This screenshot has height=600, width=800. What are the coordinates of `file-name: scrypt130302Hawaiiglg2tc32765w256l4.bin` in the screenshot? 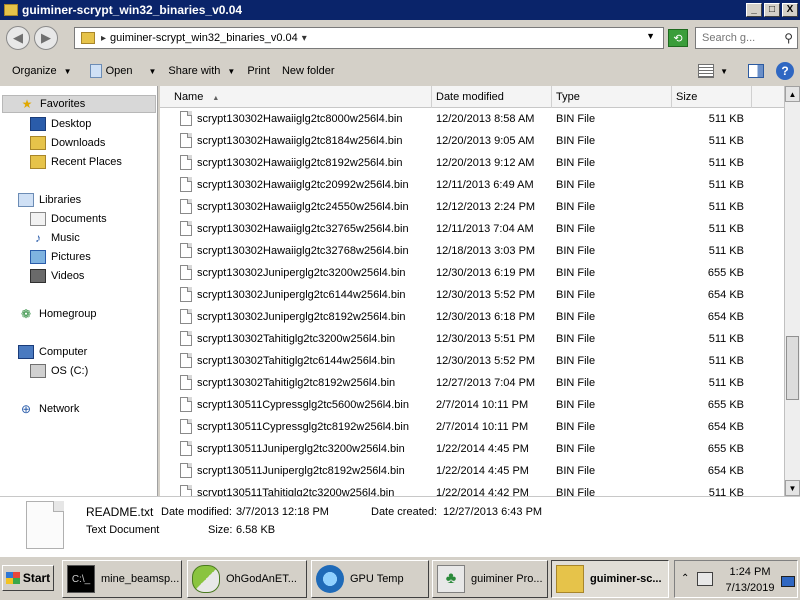 It's located at (303, 229).